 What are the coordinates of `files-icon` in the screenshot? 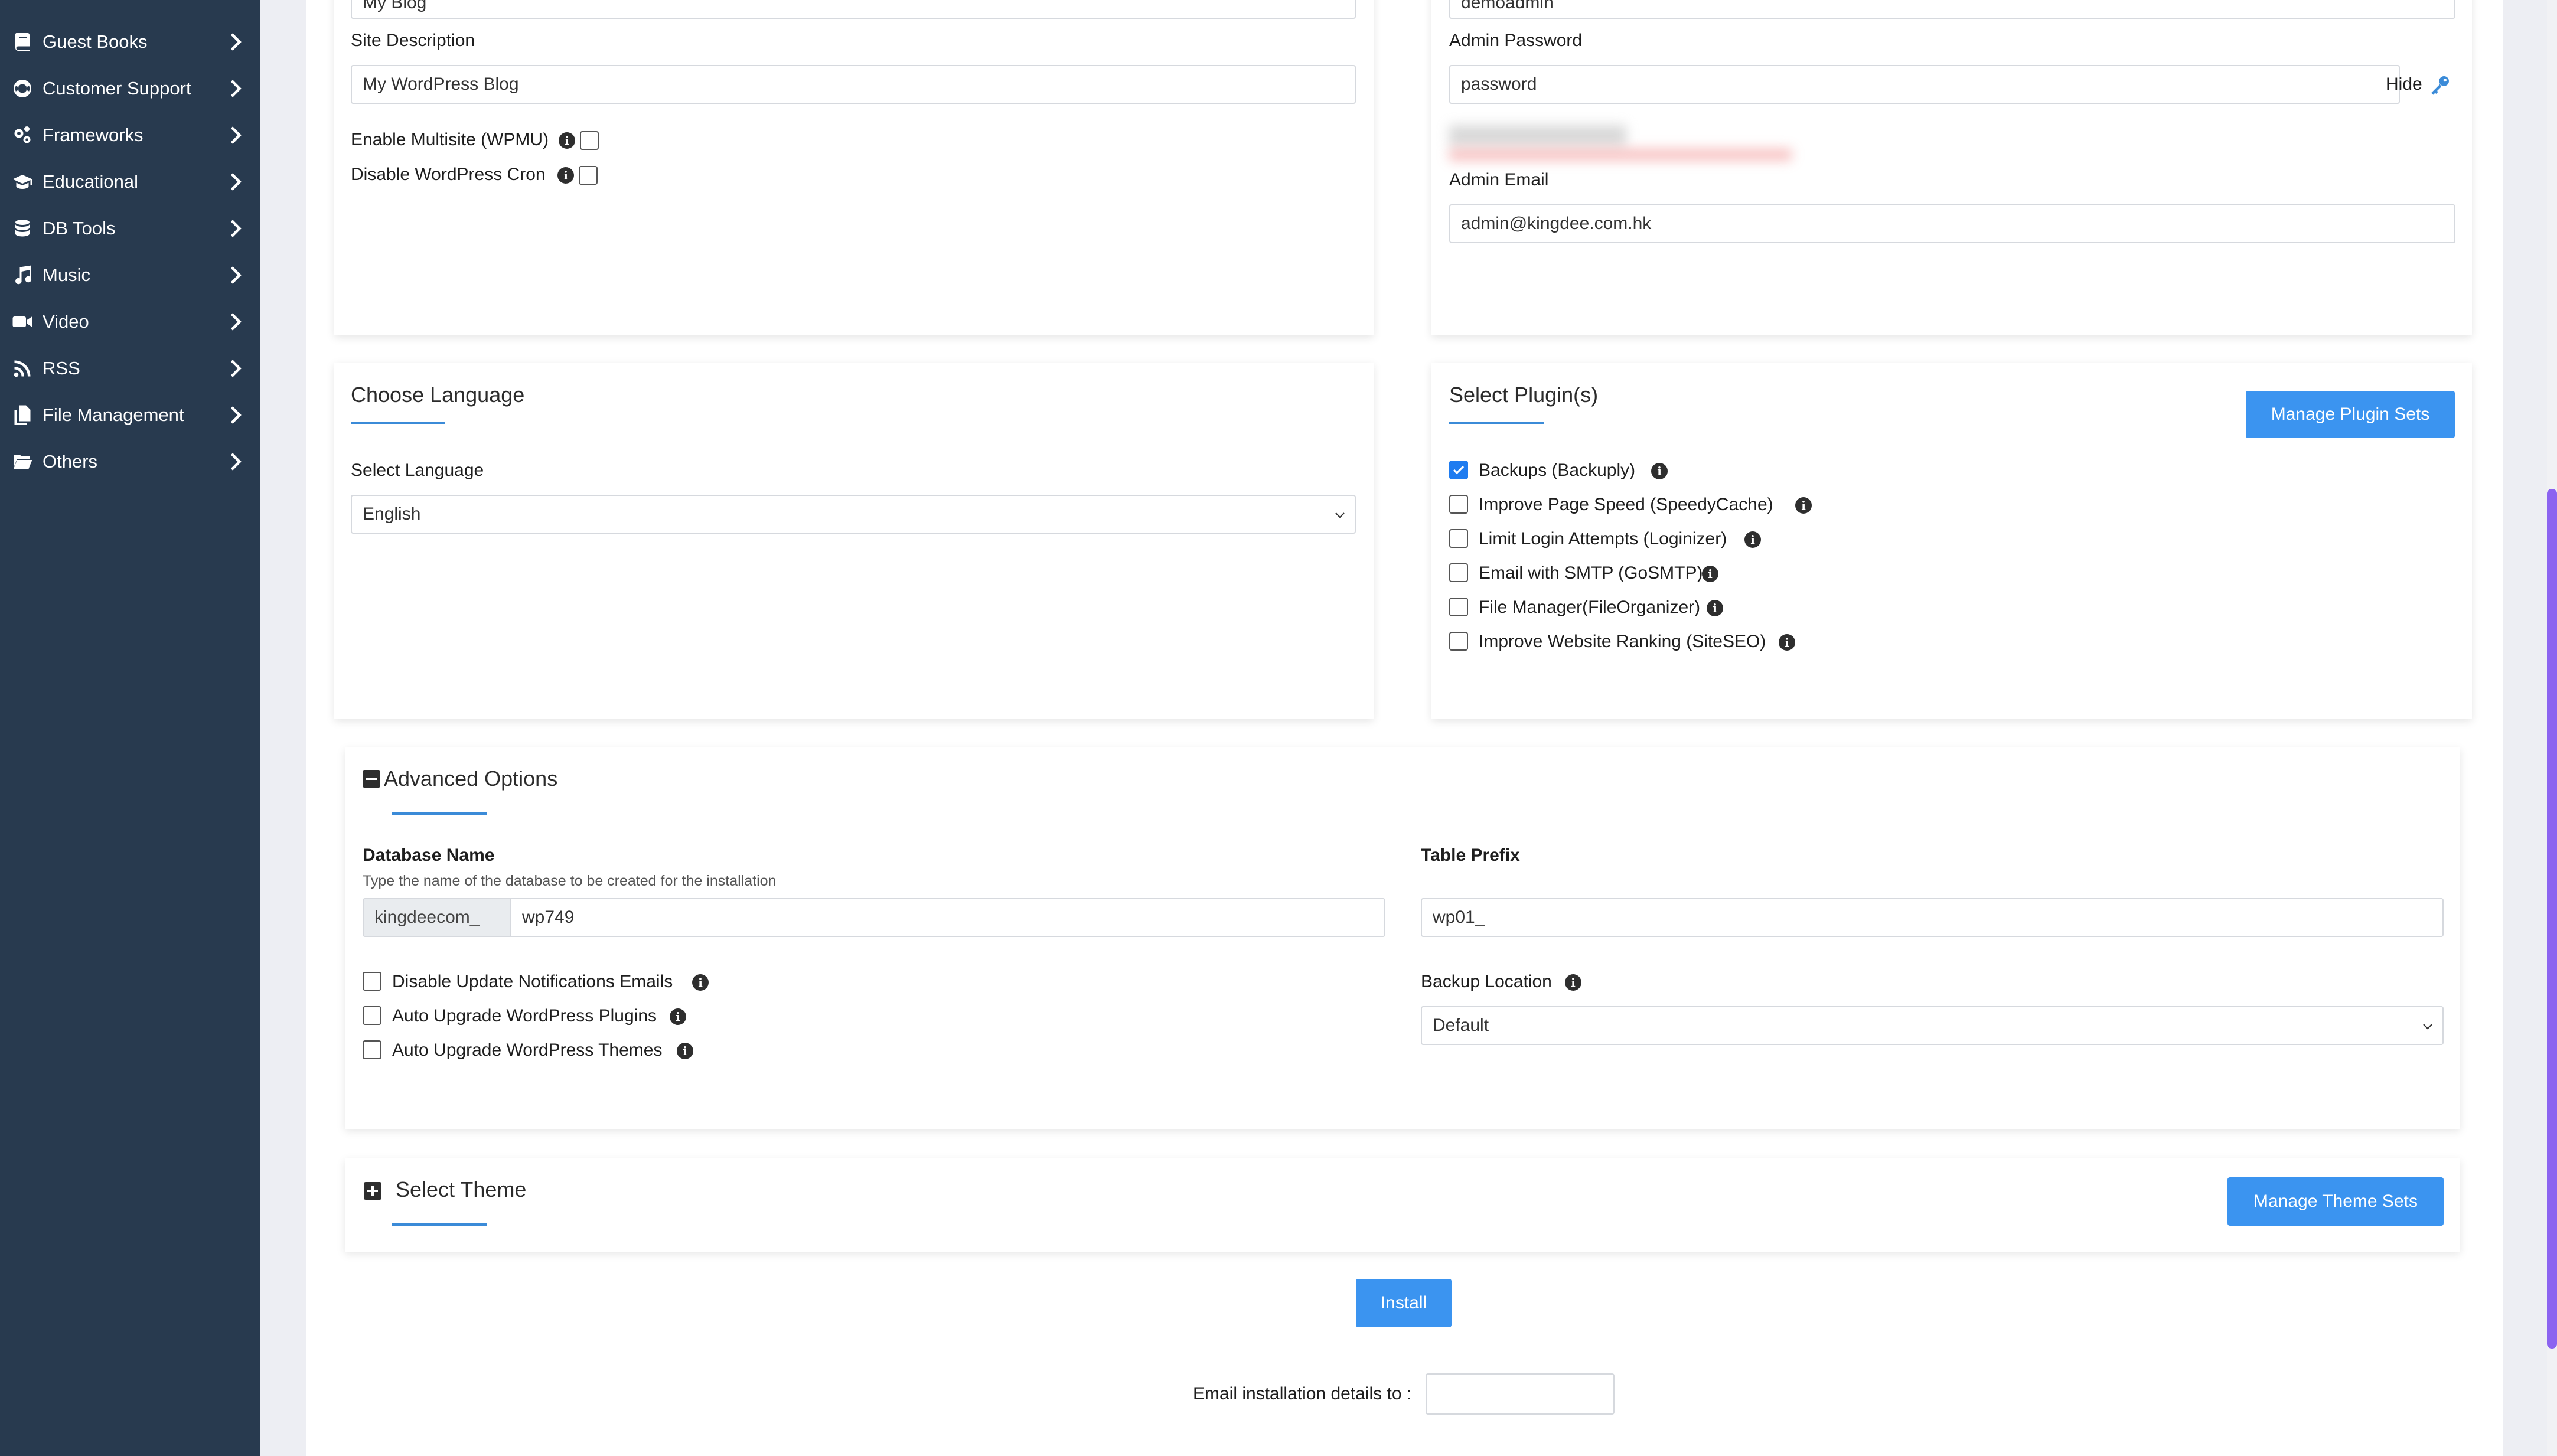 It's located at (22, 415).